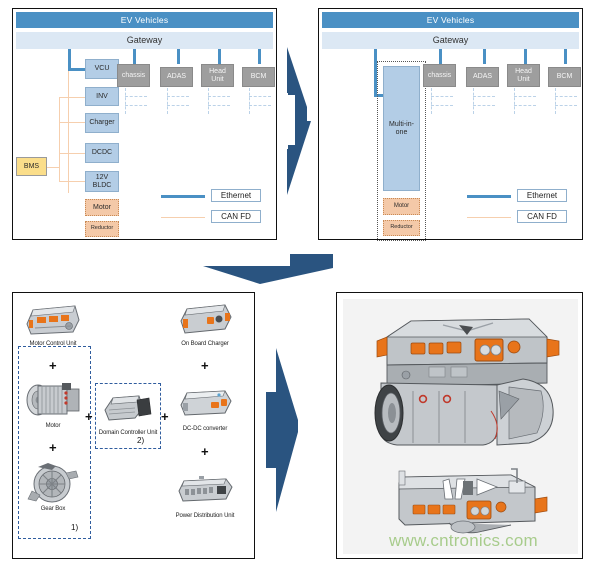 The width and height of the screenshot is (595, 569). Describe the element at coordinates (72, 153) in the screenshot. I see `can-branch-dcdc` at that location.